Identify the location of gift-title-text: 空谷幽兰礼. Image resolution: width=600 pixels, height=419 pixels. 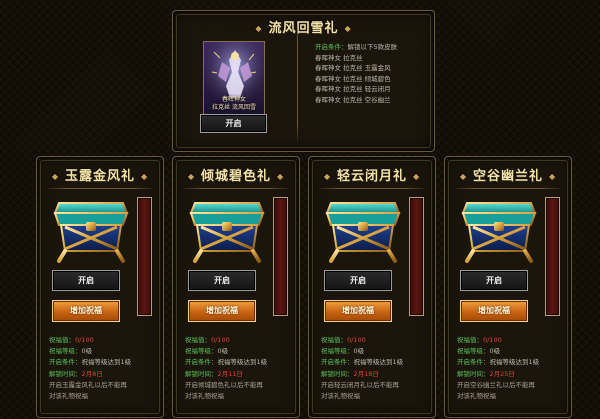
(507, 176).